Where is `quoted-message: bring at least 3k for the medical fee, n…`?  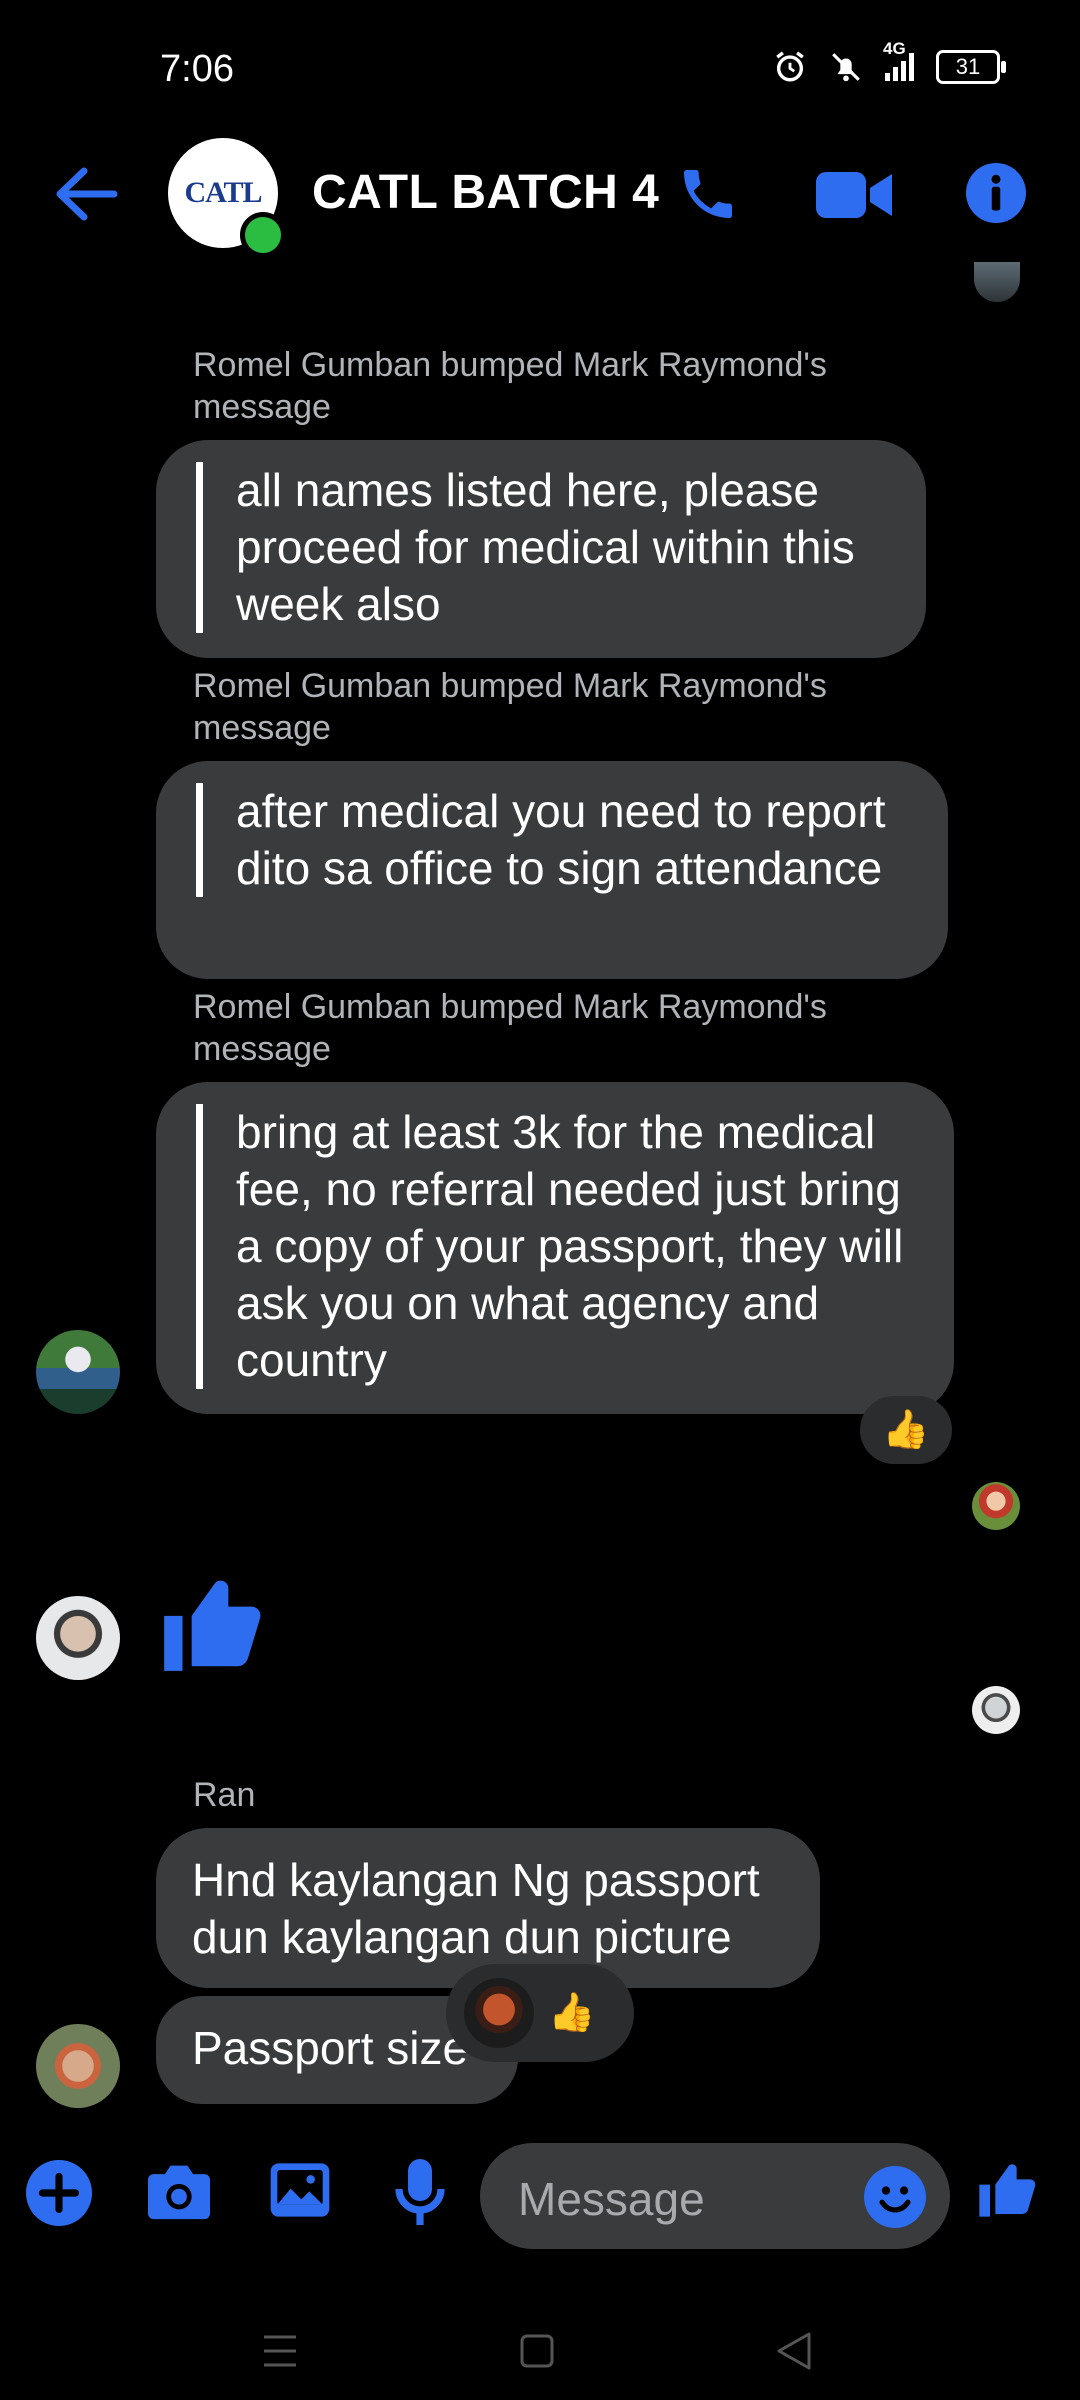 quoted-message: bring at least 3k for the medical fee, n… is located at coordinates (555, 1246).